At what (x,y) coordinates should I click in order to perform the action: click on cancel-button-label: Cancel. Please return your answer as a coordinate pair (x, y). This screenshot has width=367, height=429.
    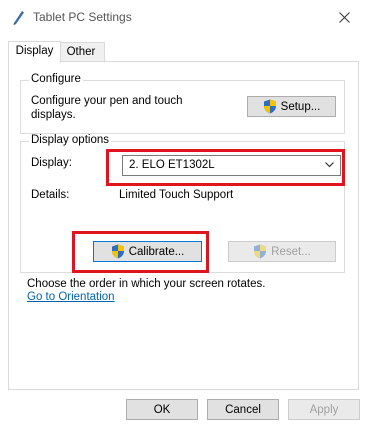
    Looking at the image, I should click on (243, 409).